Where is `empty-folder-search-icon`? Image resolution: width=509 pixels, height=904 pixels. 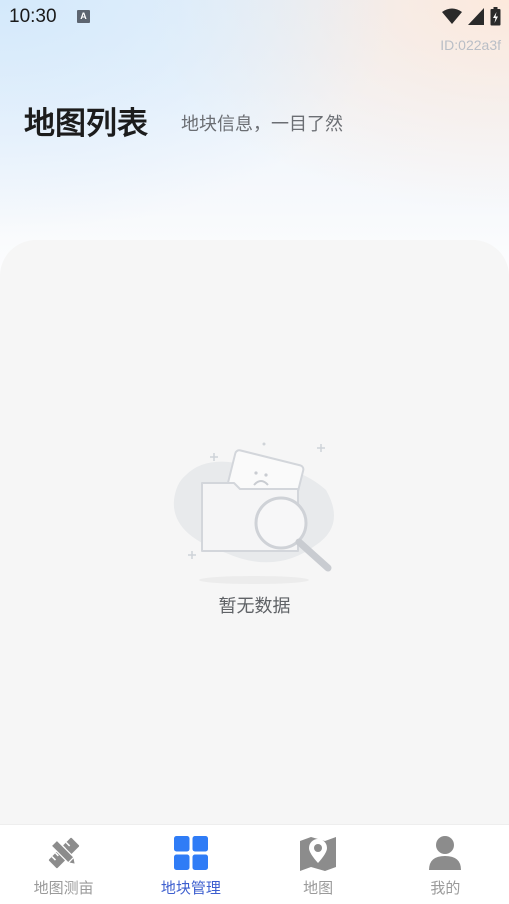
empty-folder-search-icon is located at coordinates (253, 513).